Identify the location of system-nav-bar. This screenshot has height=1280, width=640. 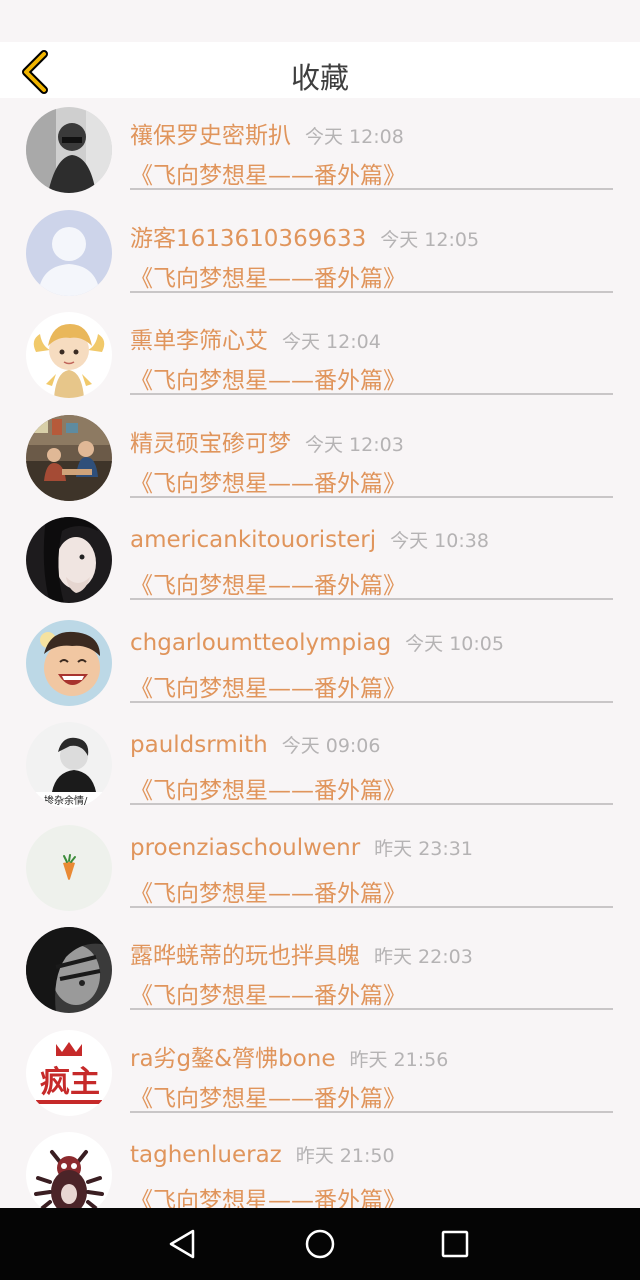
(320, 1244).